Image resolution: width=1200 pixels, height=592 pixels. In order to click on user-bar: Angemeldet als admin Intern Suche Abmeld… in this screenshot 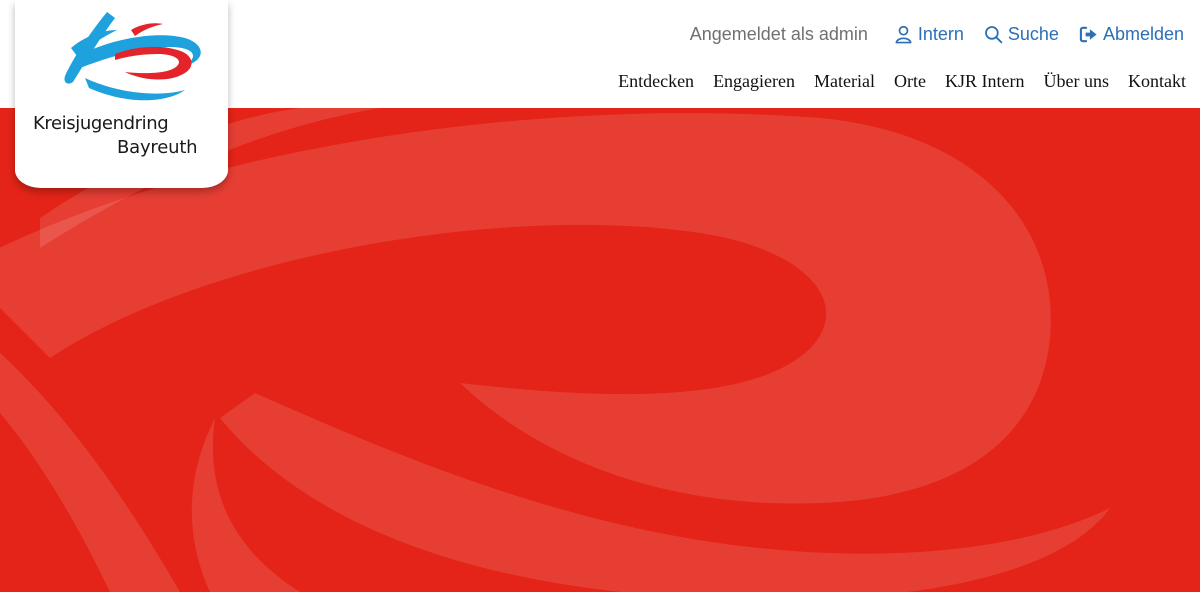, I will do `click(937, 34)`.